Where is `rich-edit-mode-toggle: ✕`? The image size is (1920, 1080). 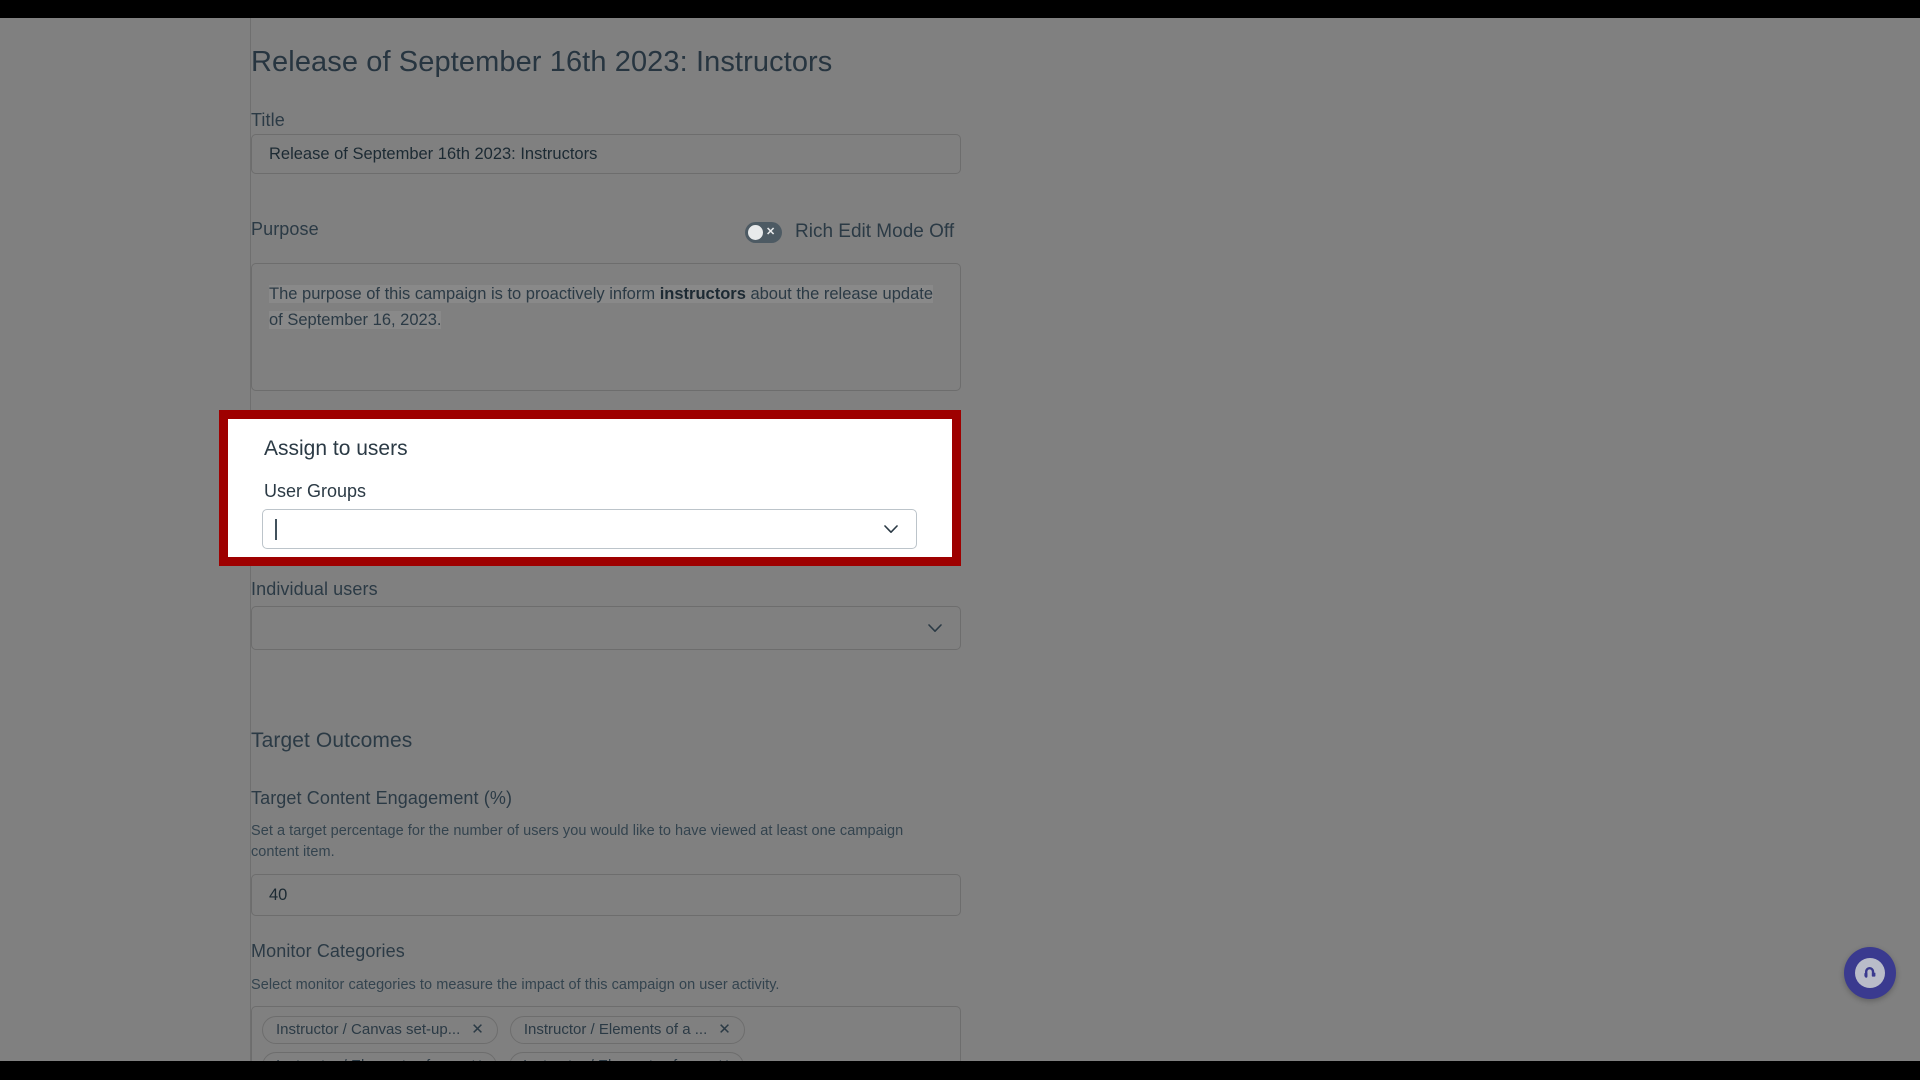 rich-edit-mode-toggle: ✕ is located at coordinates (763, 232).